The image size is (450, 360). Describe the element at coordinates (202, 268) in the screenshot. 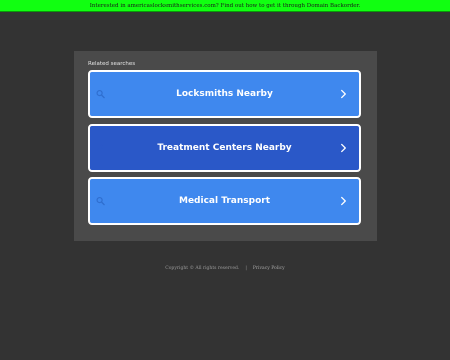

I see `copyright-text: Copyright © All rights reserved.` at that location.